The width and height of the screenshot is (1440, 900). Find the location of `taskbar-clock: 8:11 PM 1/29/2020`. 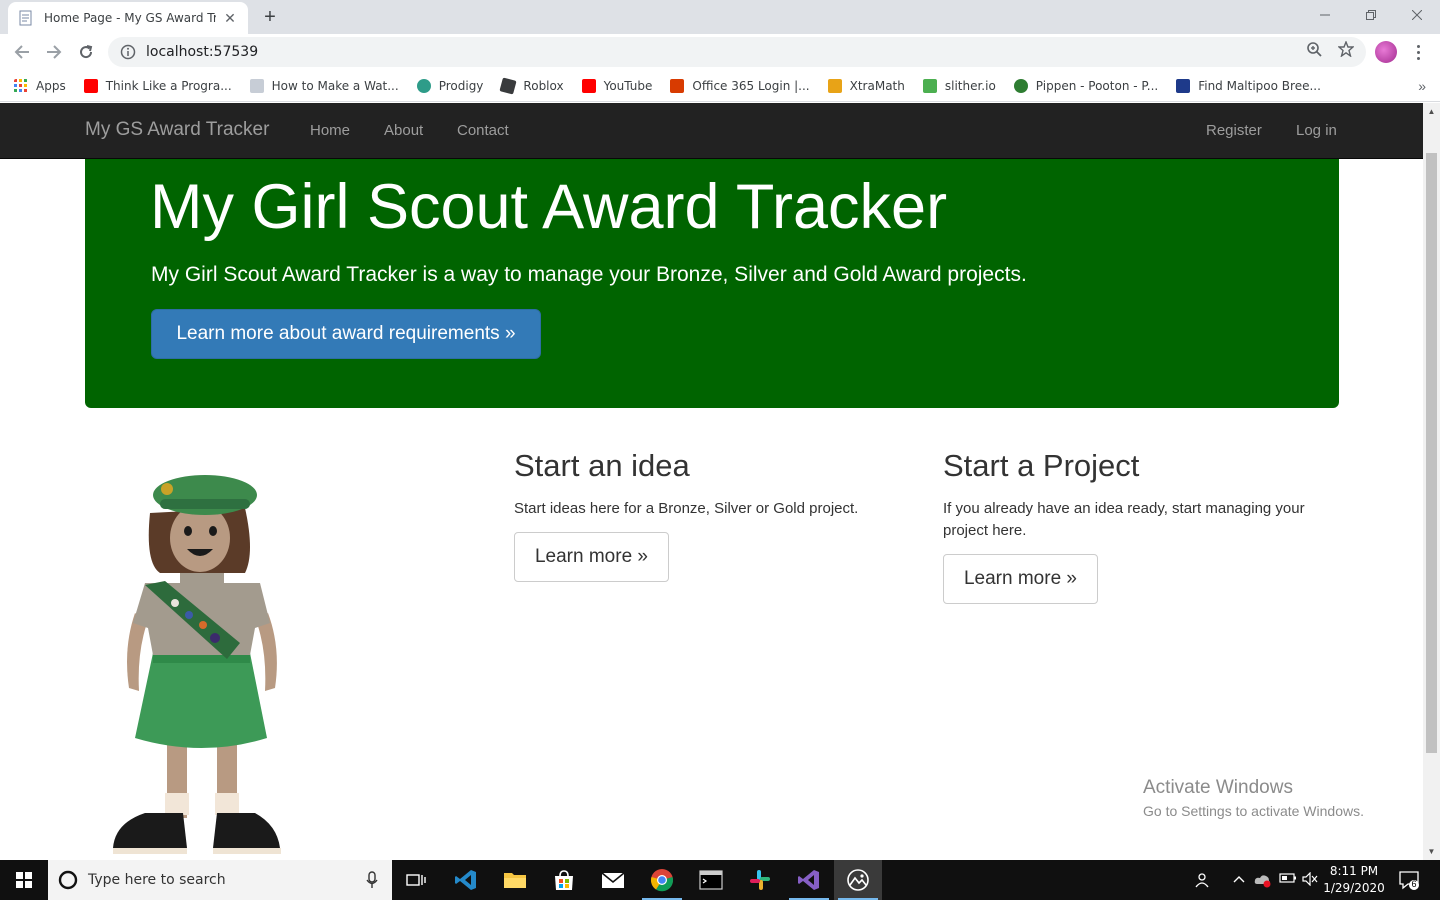

taskbar-clock: 8:11 PM 1/29/2020 is located at coordinates (1354, 880).